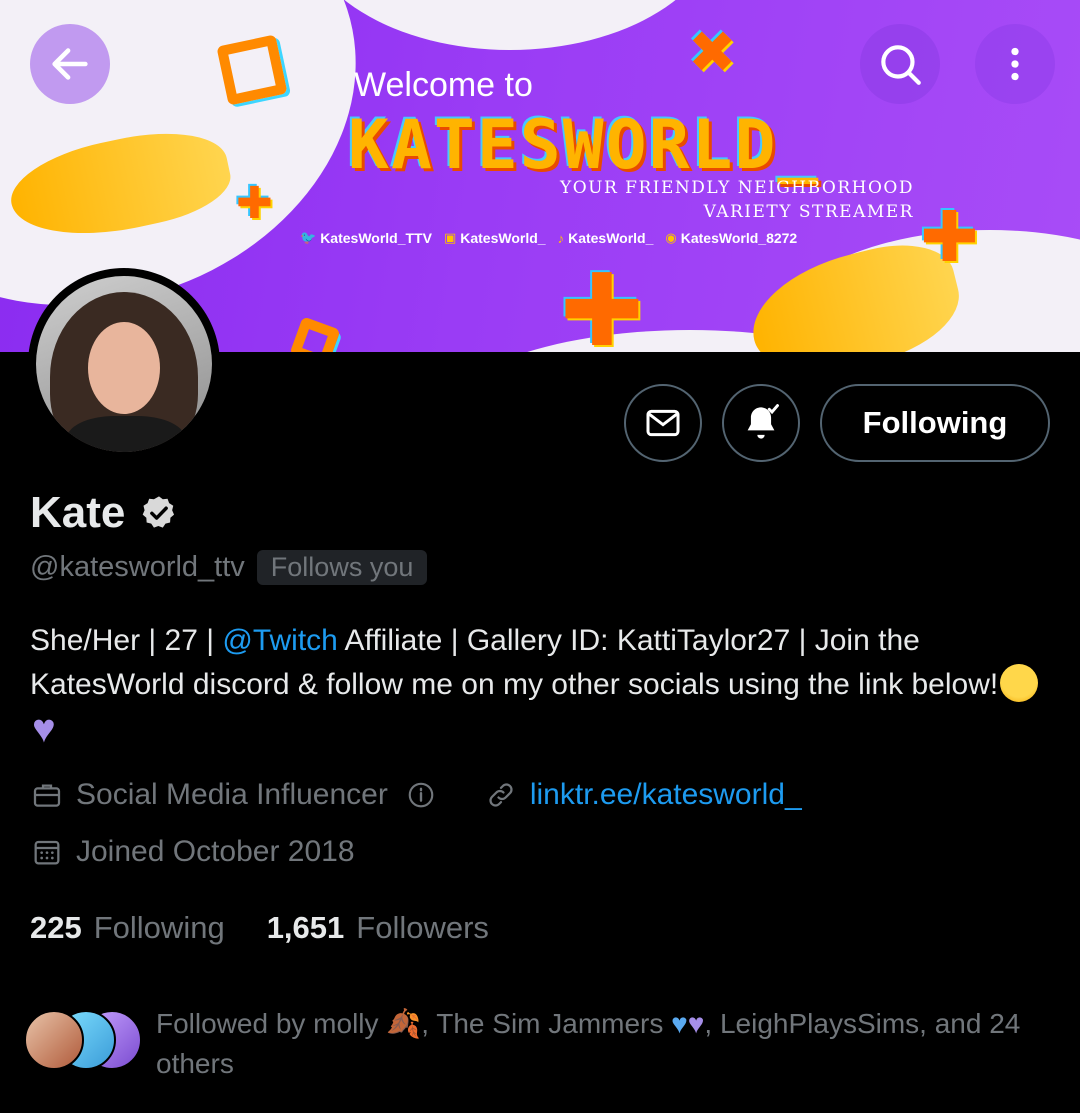 Image resolution: width=1080 pixels, height=1113 pixels. I want to click on banner-social-twitter: 🐦 KatesWorld_TTV, so click(366, 238).